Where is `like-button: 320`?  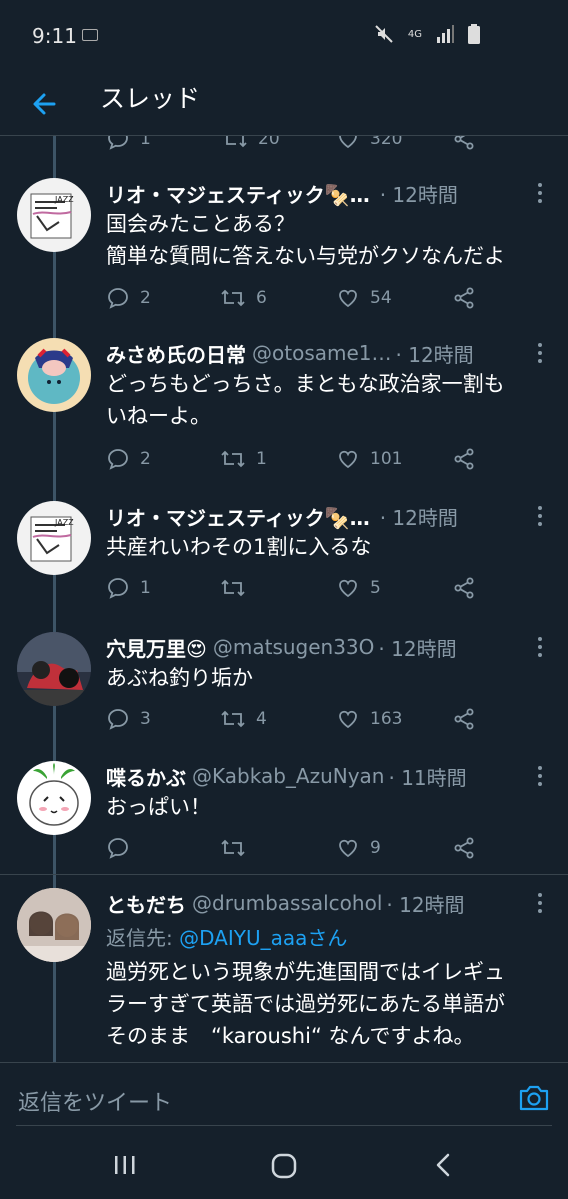
like-button: 320 is located at coordinates (369, 145).